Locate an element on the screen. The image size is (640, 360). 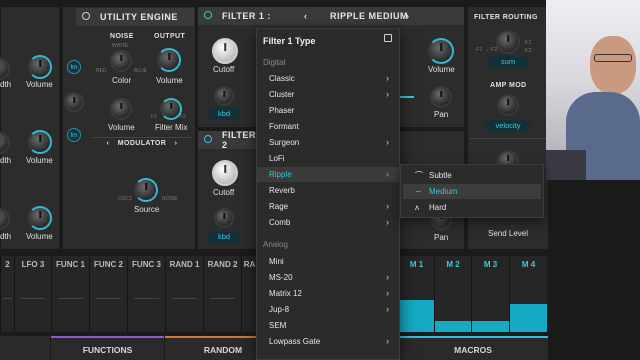
menu-item-label: Surgeon is located at coordinates (284, 142).